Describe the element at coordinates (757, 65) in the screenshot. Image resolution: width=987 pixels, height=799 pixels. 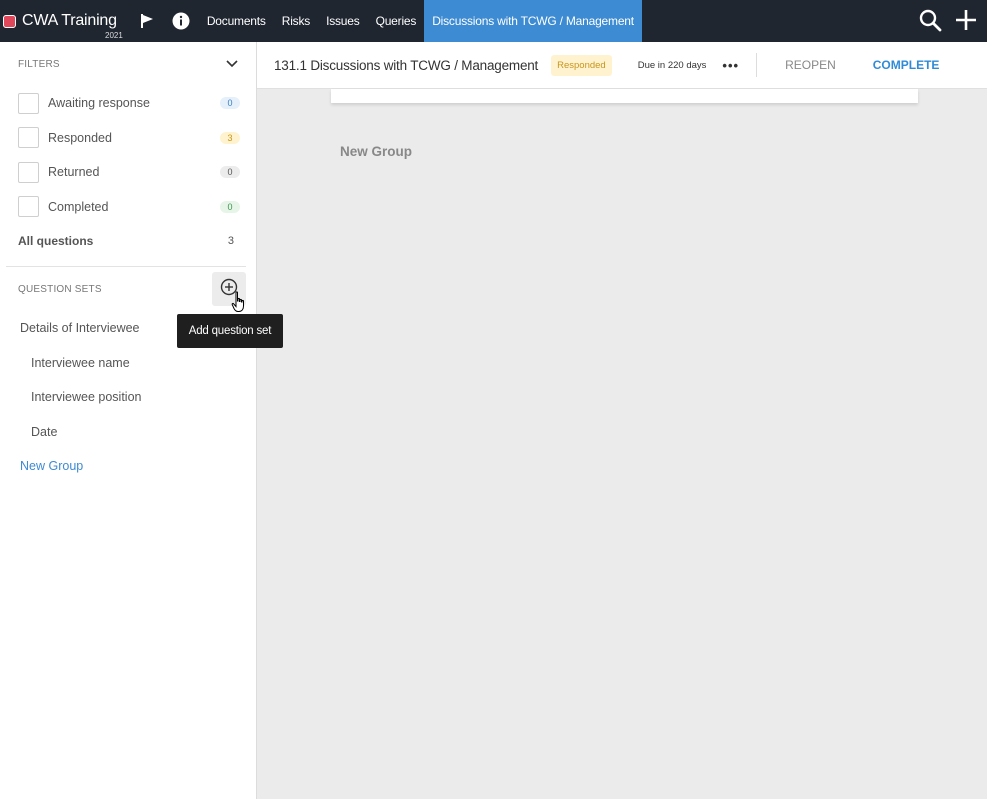
I see `header-divider` at that location.